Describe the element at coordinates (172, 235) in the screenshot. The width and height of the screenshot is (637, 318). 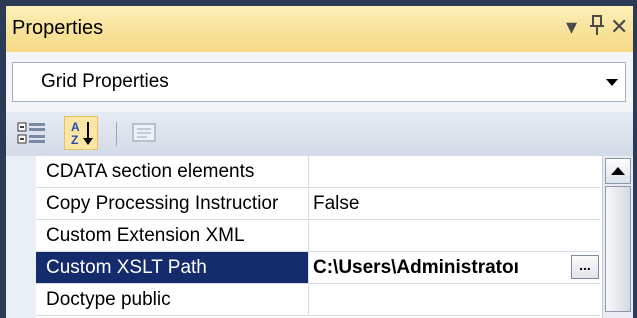
I see `property-name: Custom Extension XML` at that location.